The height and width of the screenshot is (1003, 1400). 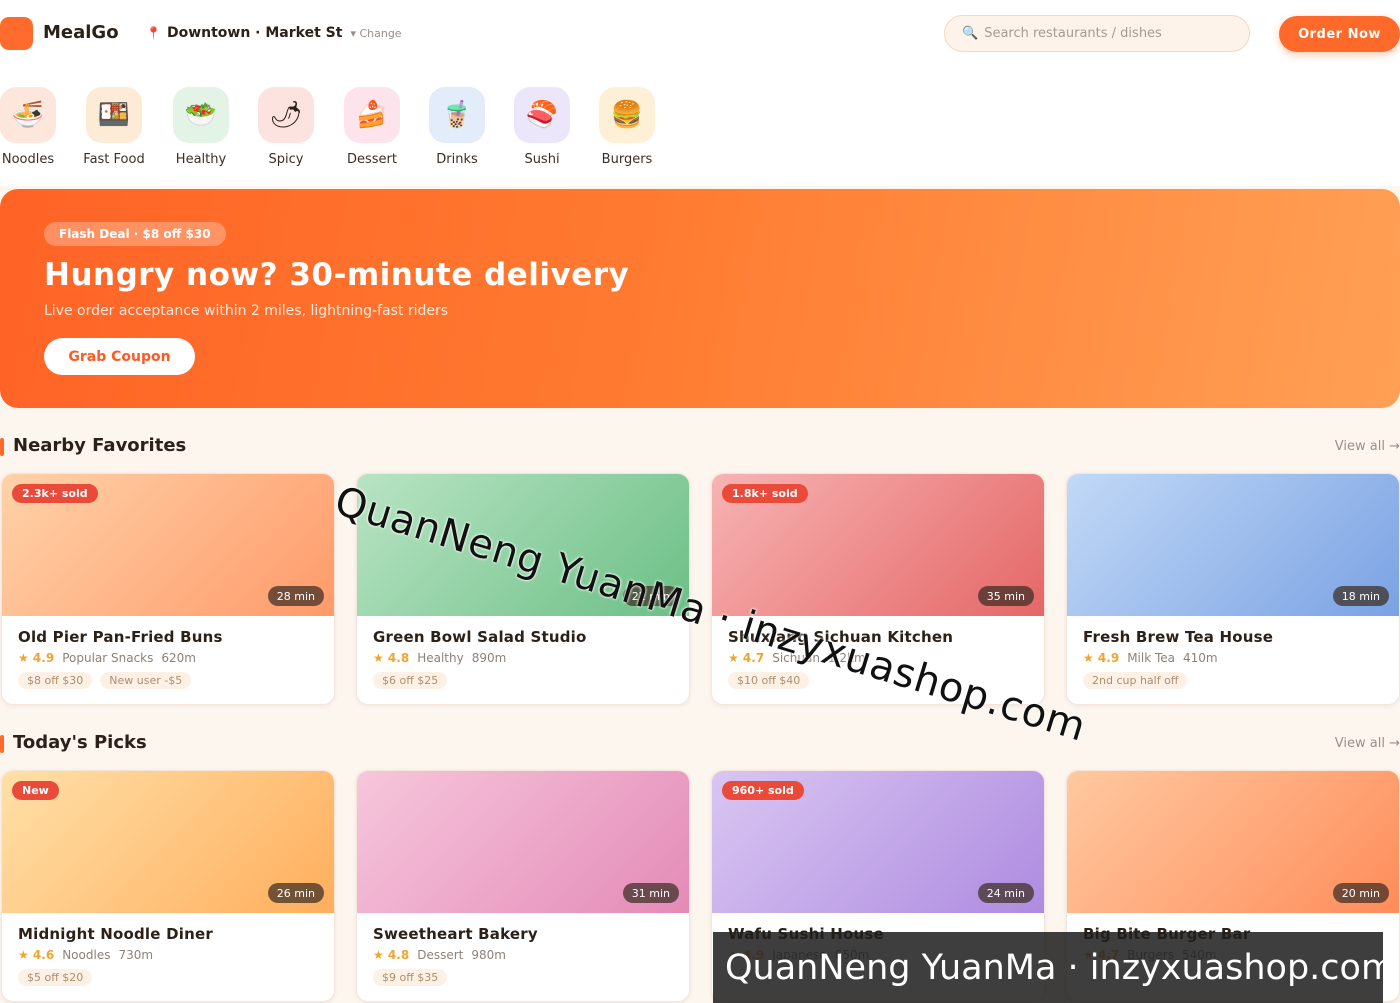 What do you see at coordinates (16, 33) in the screenshot?
I see `logo-icon` at bounding box center [16, 33].